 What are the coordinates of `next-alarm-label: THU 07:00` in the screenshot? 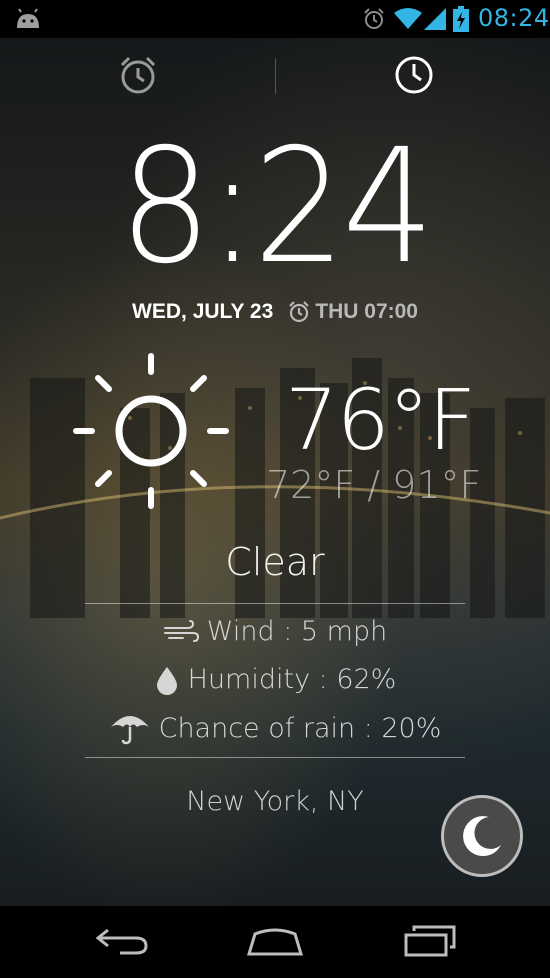 It's located at (366, 311).